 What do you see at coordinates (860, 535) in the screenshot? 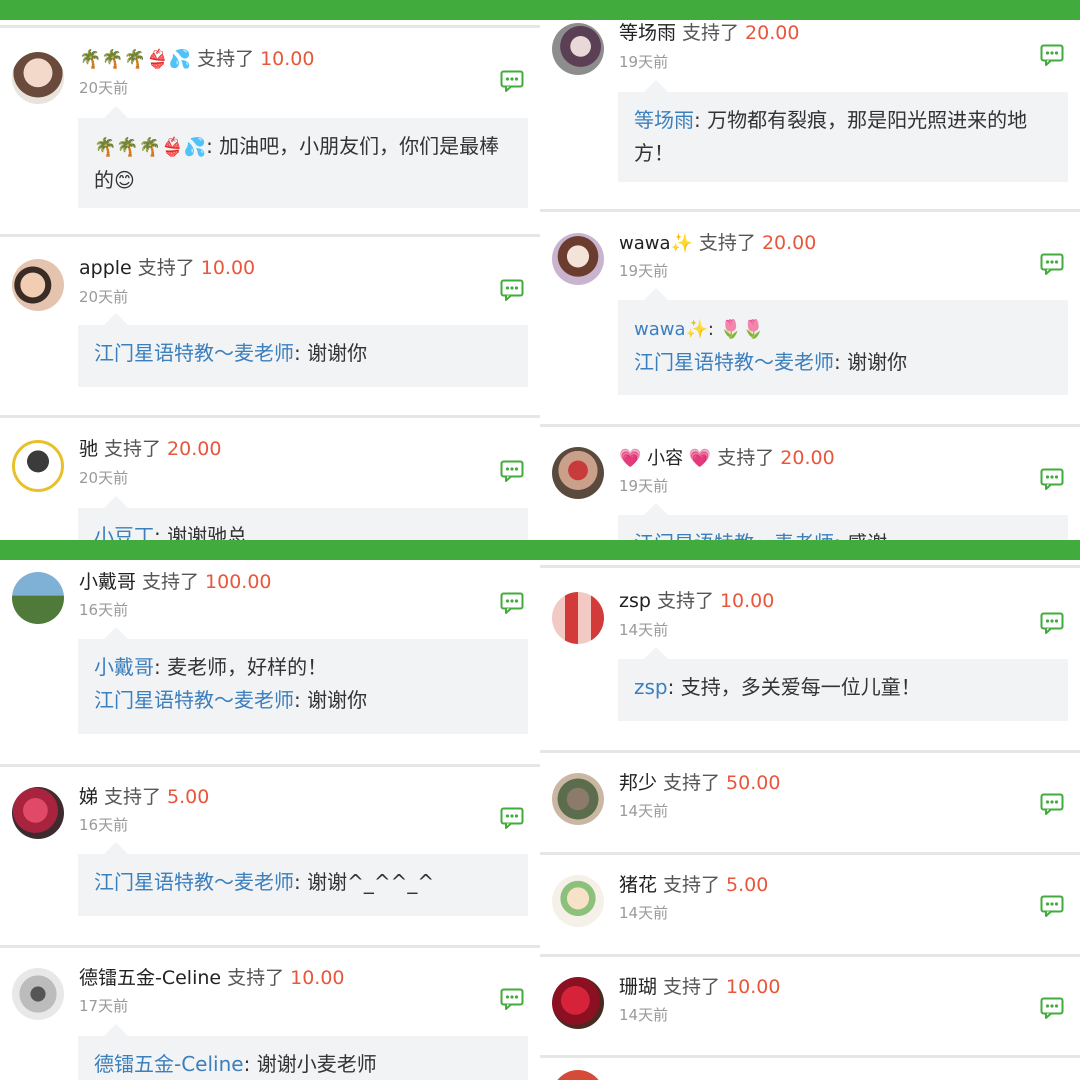
I see `reply-text: : 感谢` at bounding box center [860, 535].